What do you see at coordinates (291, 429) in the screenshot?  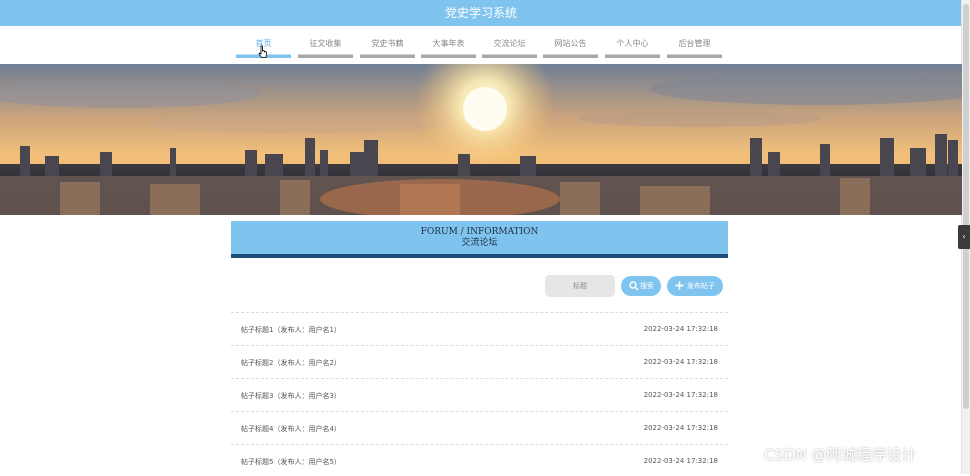 I see `post-title: 帖子标题4（发布人：用户名4）` at bounding box center [291, 429].